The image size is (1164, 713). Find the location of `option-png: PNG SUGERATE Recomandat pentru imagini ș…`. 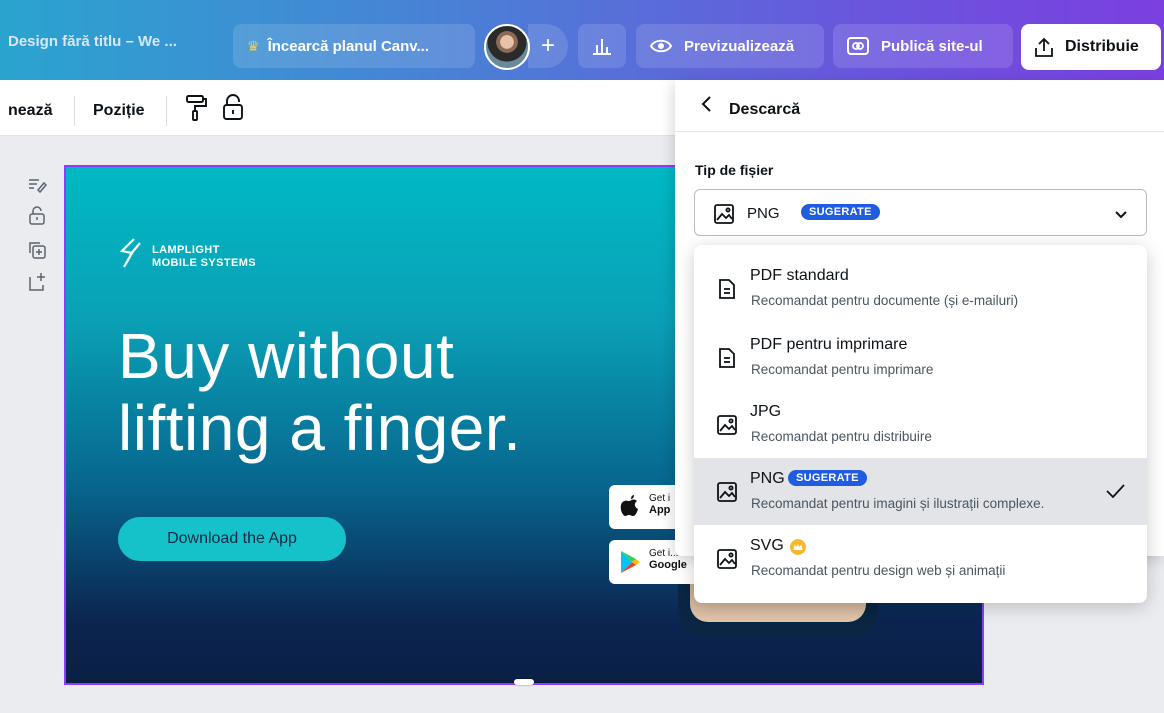

option-png: PNG SUGERATE Recomandat pentru imagini ș… is located at coordinates (920, 491).